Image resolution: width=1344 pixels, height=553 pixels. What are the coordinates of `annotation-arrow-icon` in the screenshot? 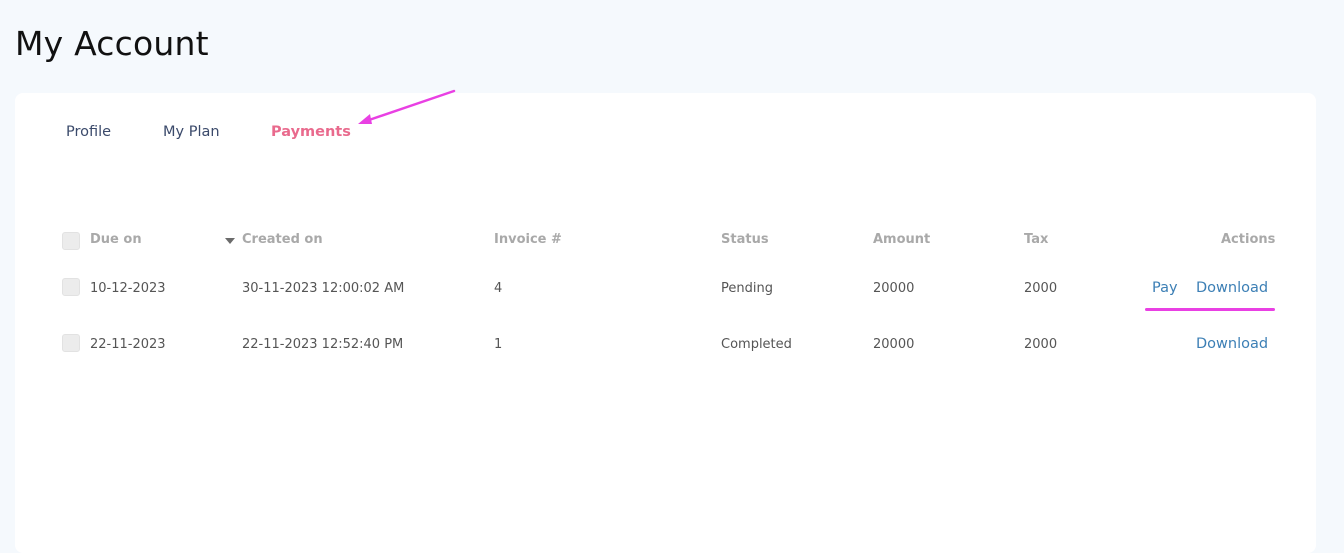 It's located at (407, 106).